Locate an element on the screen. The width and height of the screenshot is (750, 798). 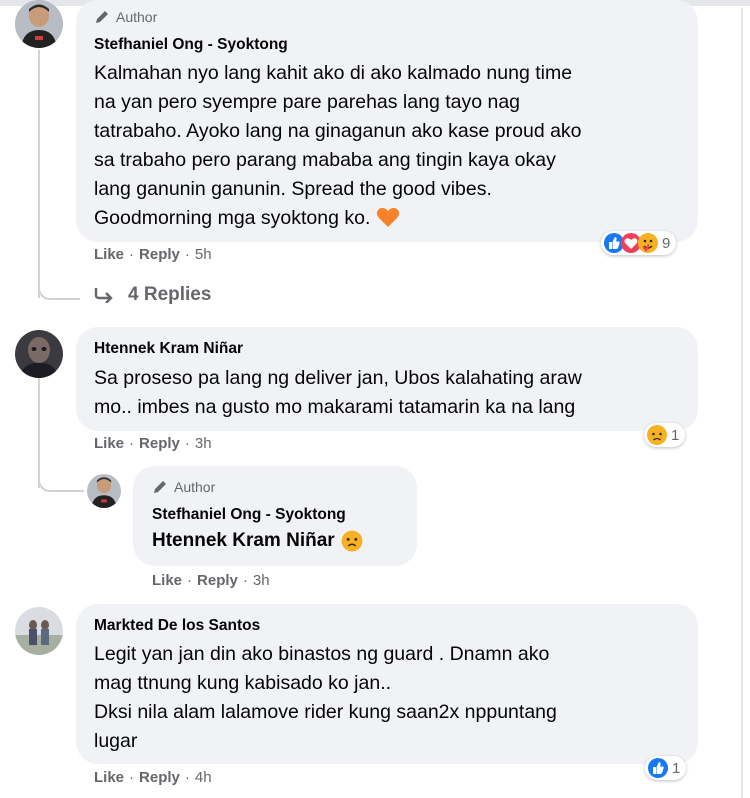
commenter-name: Htennek Kram Niñar is located at coordinates (168, 349).